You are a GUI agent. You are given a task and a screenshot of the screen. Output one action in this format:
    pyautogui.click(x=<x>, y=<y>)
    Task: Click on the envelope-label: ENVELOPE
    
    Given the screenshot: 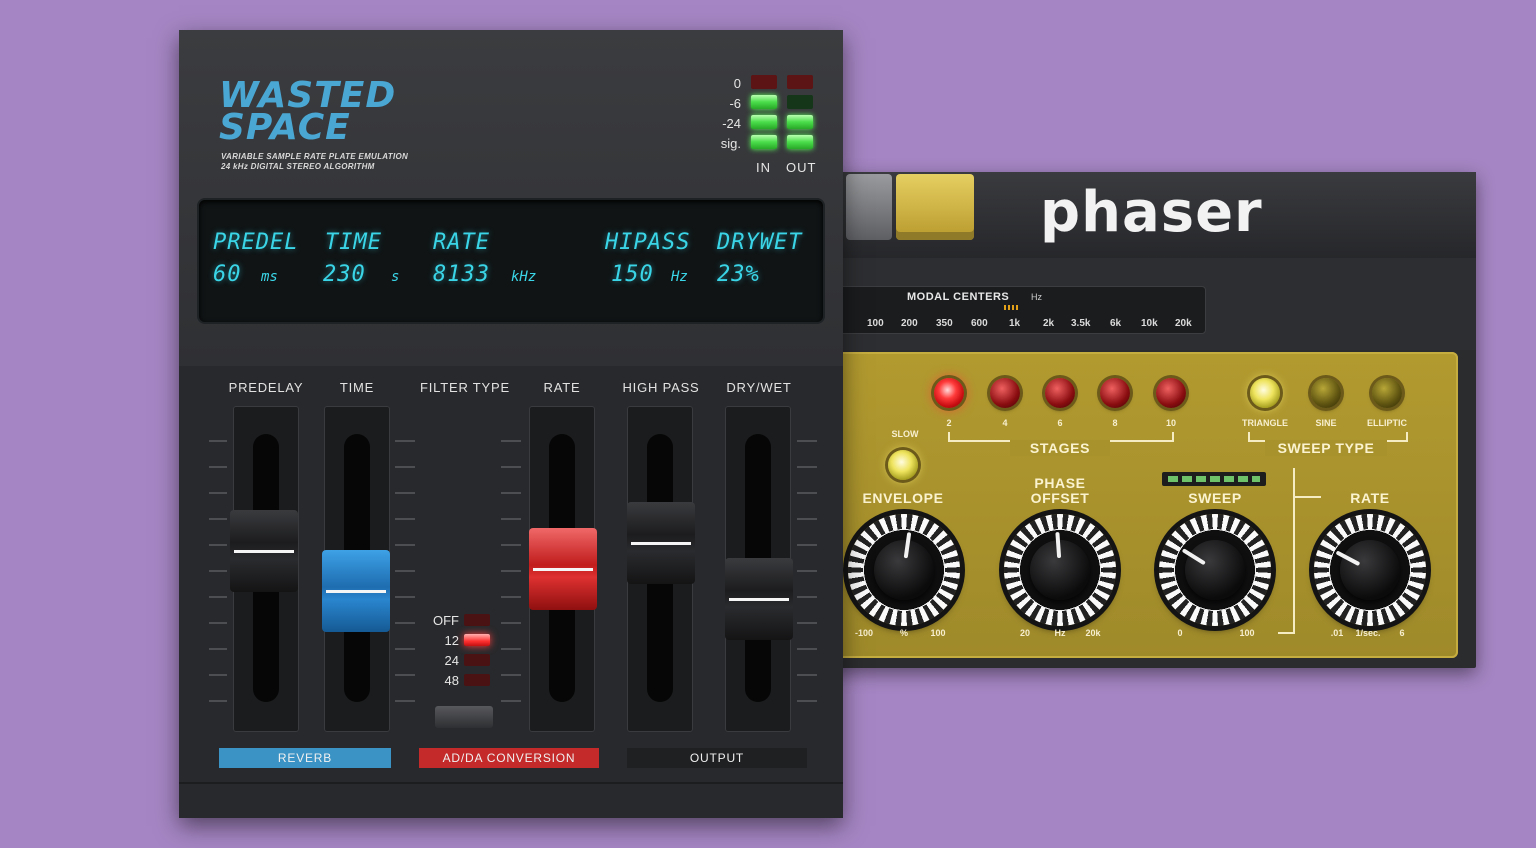 What is the action you would take?
    pyautogui.click(x=903, y=498)
    